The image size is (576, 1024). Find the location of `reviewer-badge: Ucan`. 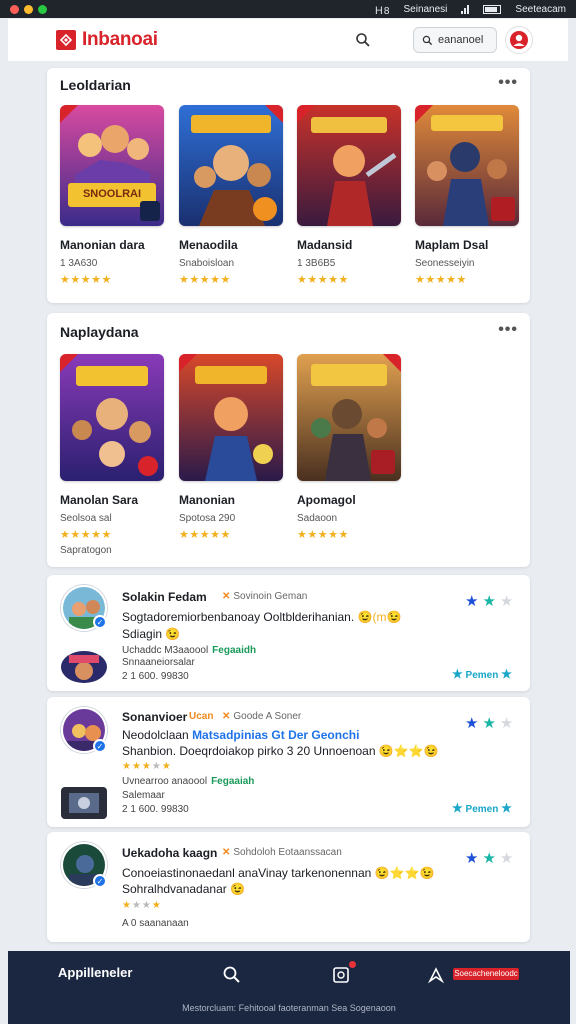

reviewer-badge: Ucan is located at coordinates (202, 716).